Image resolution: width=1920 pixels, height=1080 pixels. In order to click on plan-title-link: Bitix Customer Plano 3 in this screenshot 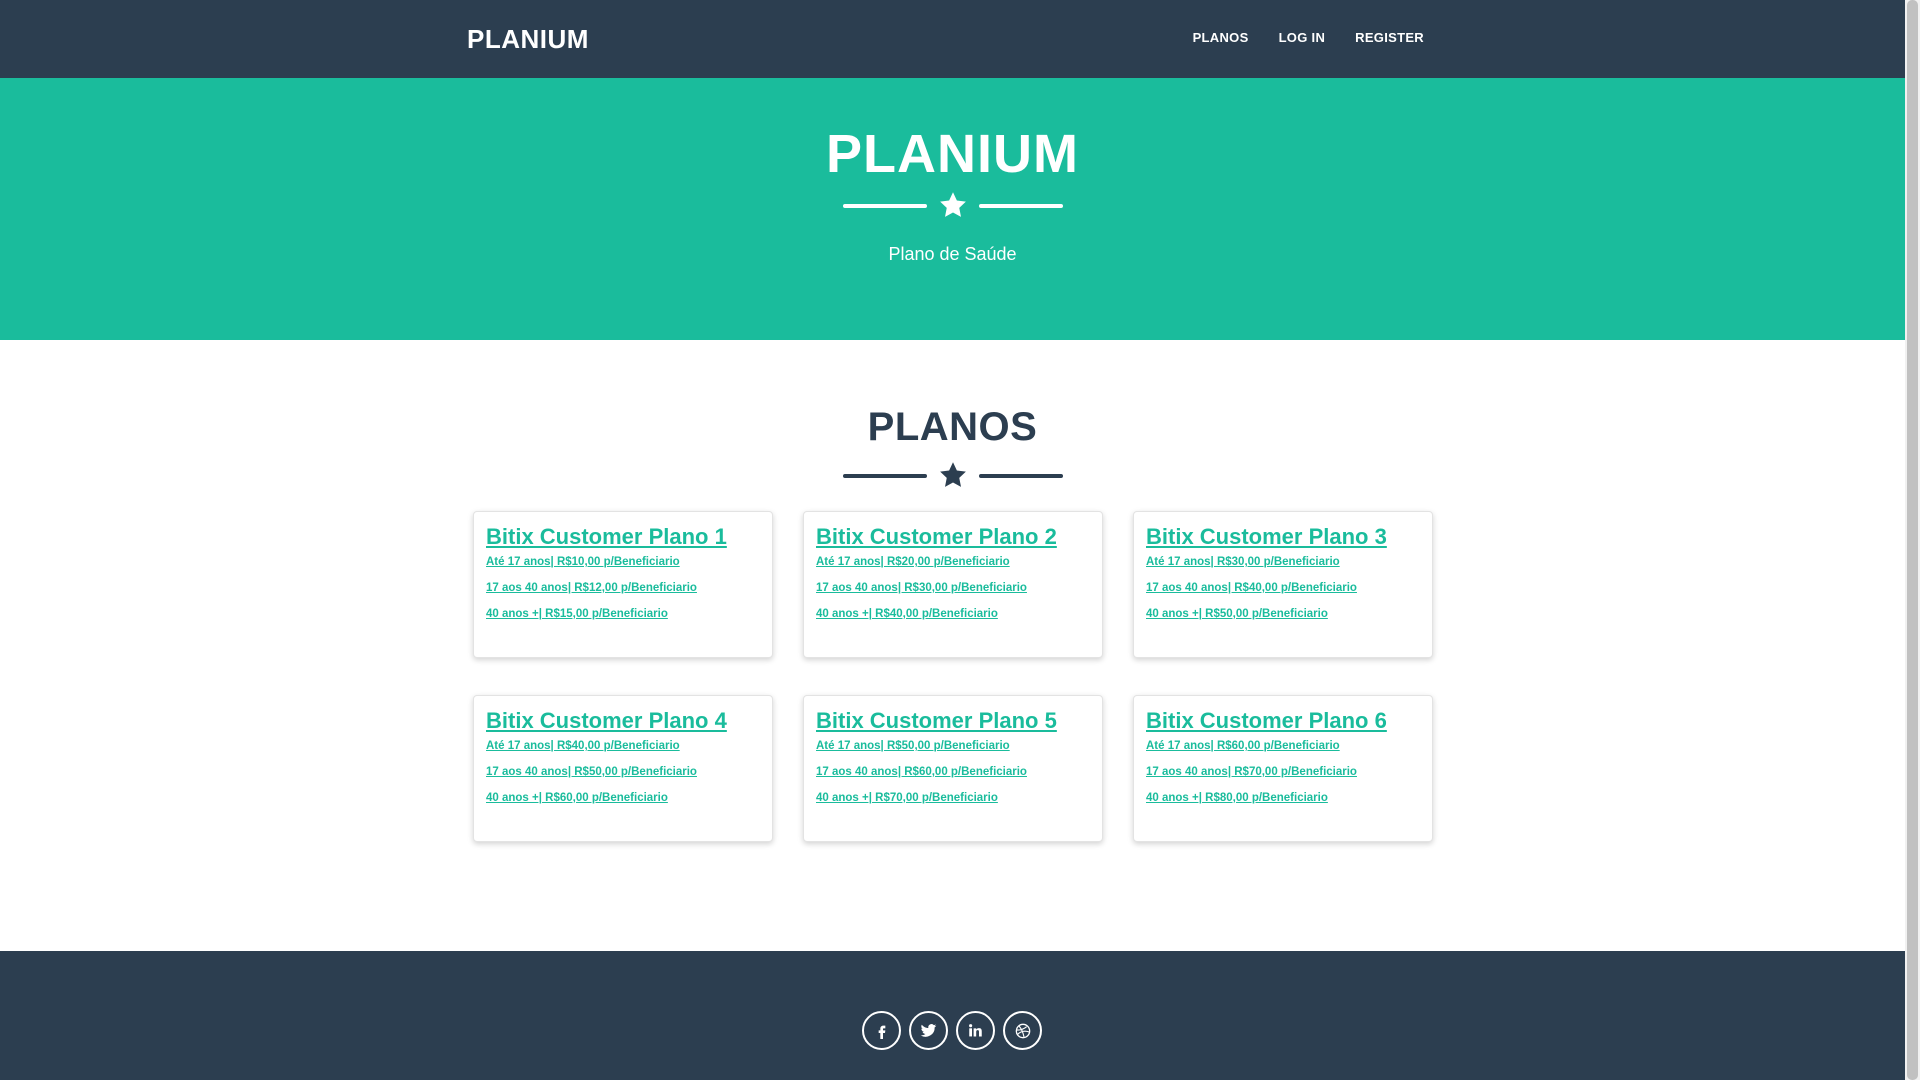, I will do `click(1283, 537)`.